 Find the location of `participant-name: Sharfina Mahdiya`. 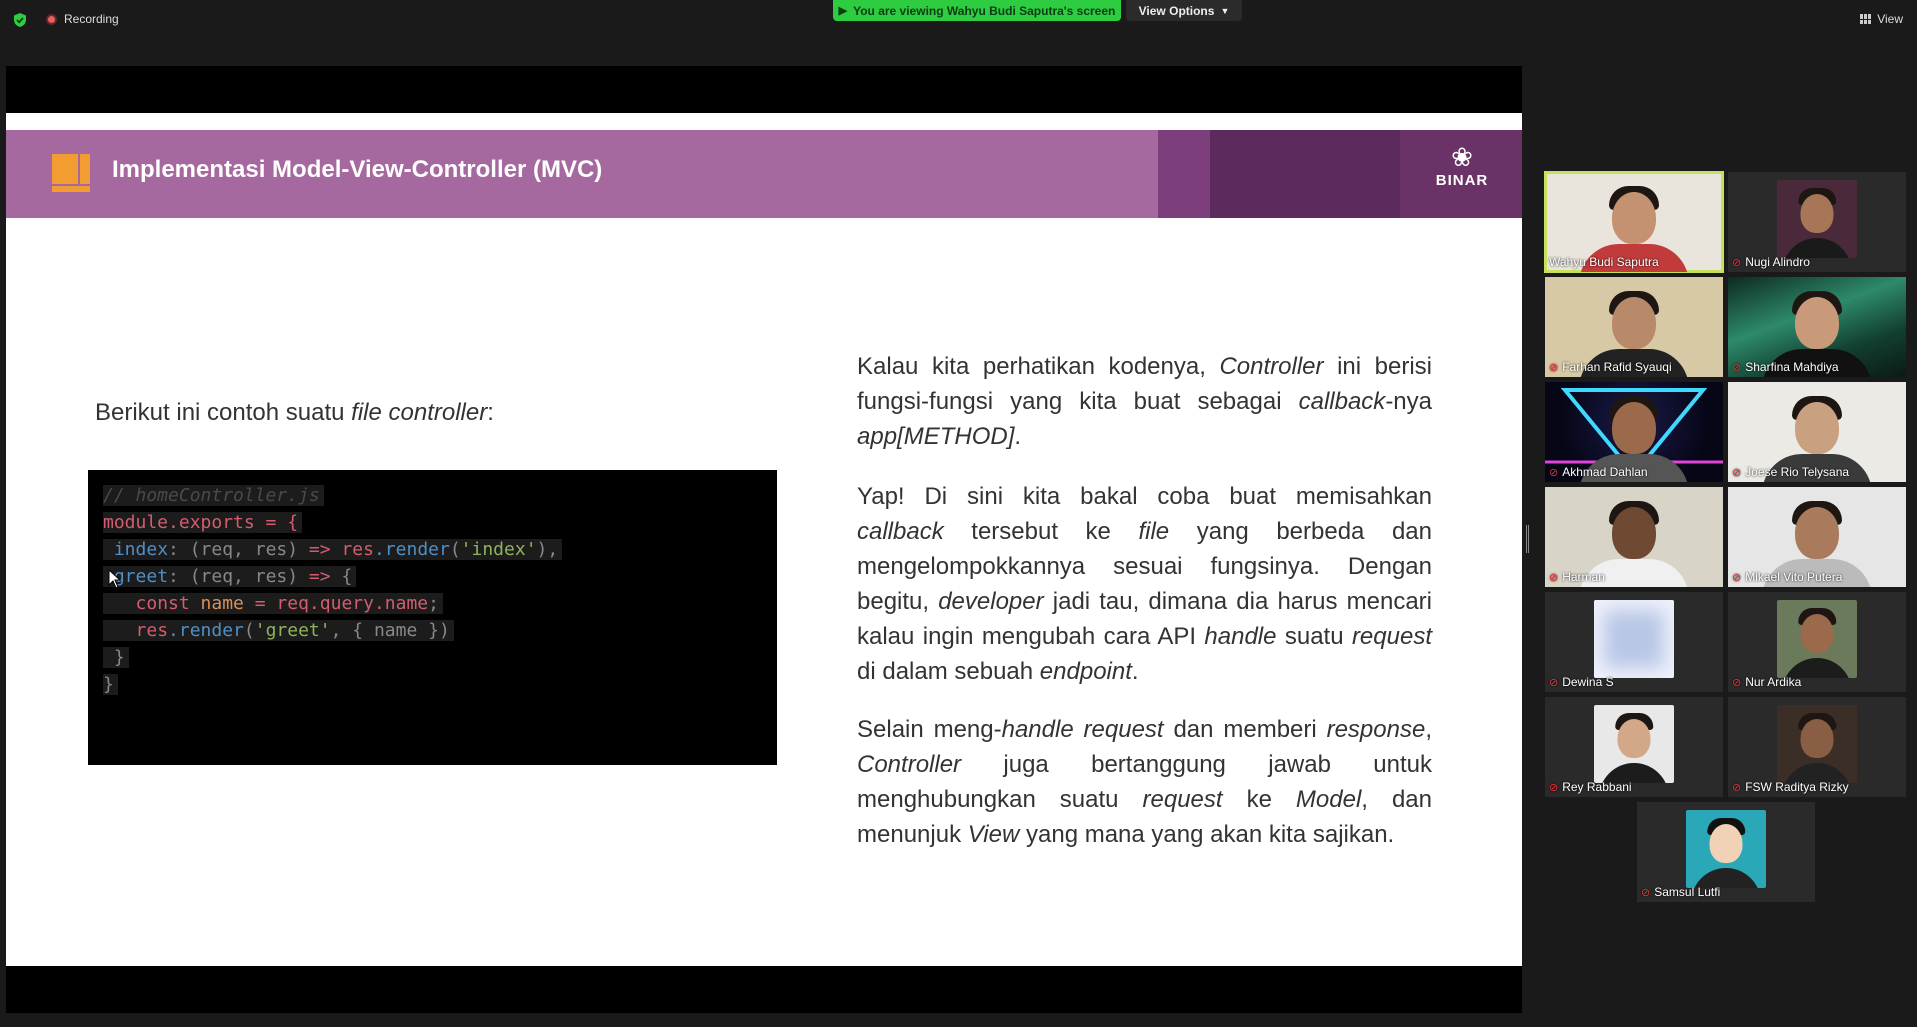

participant-name: Sharfina Mahdiya is located at coordinates (1792, 367).